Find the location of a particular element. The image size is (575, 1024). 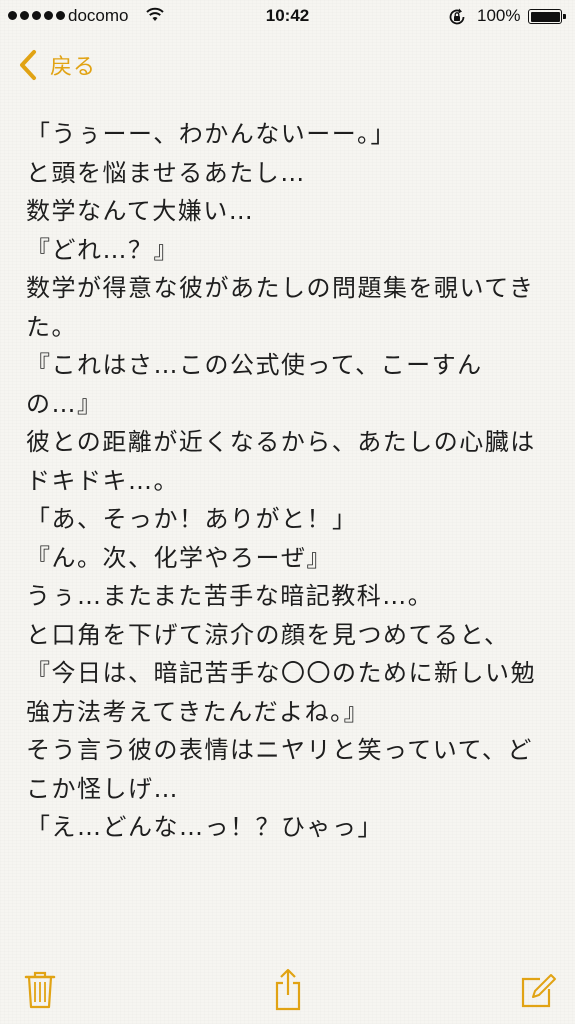

battery-icon is located at coordinates (547, 16).